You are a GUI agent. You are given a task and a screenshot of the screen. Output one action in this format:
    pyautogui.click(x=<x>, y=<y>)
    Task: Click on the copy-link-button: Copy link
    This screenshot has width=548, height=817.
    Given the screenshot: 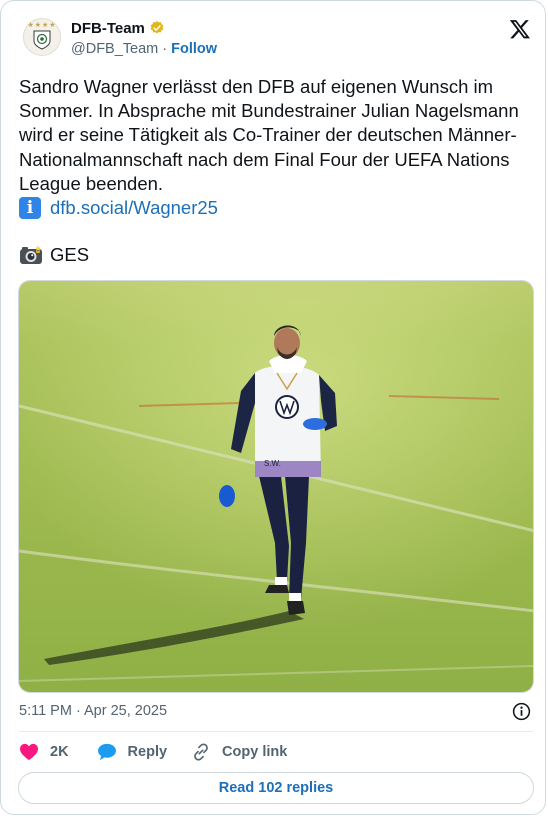 What is the action you would take?
    pyautogui.click(x=239, y=752)
    